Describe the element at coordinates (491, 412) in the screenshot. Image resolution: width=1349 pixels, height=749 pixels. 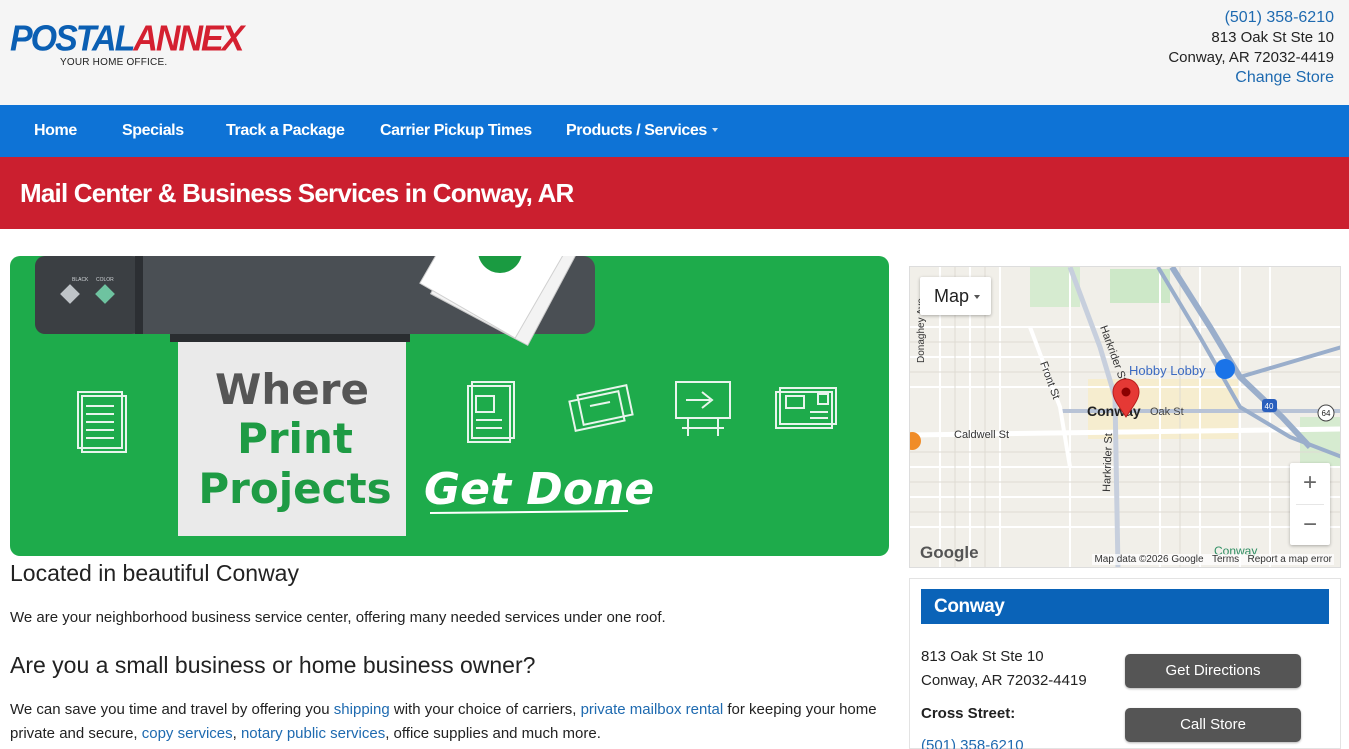
I see `brochure-icon` at that location.